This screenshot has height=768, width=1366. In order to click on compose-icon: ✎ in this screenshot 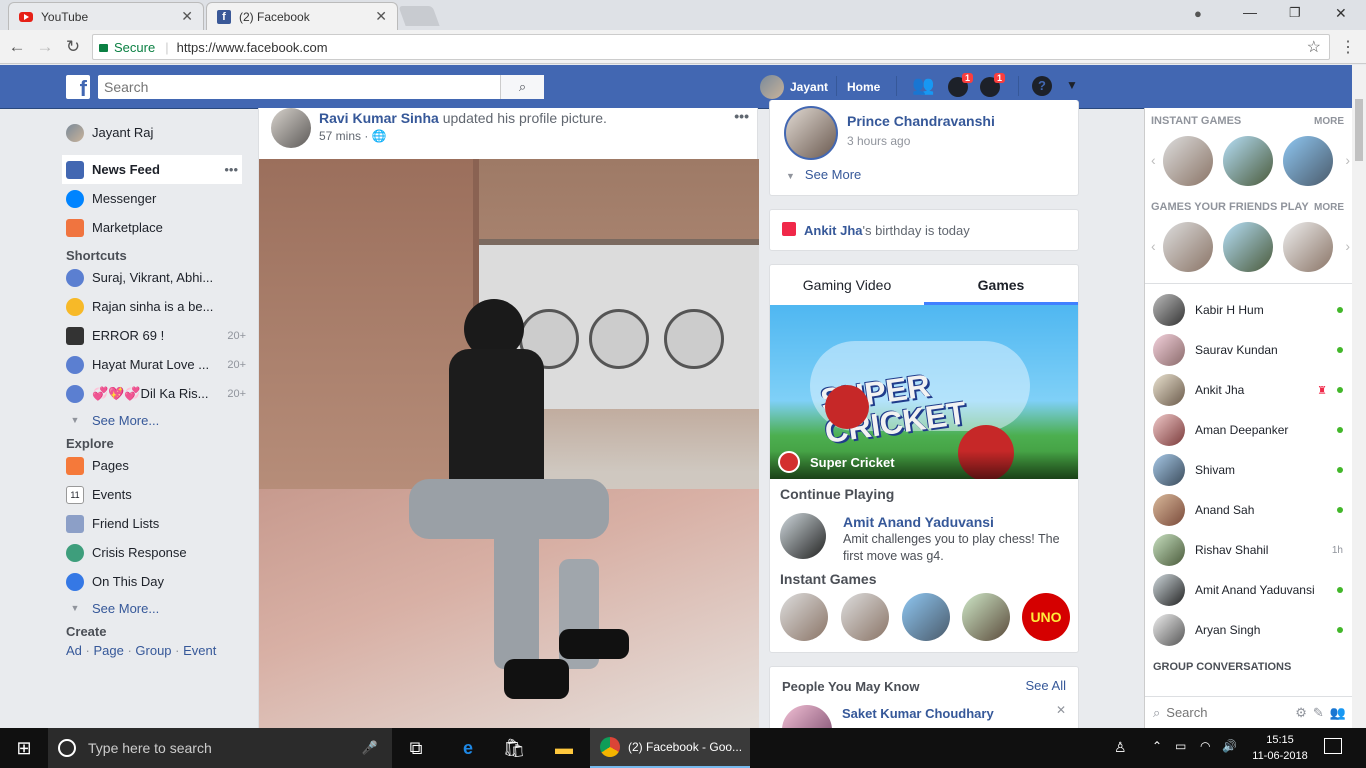, I will do `click(1318, 713)`.